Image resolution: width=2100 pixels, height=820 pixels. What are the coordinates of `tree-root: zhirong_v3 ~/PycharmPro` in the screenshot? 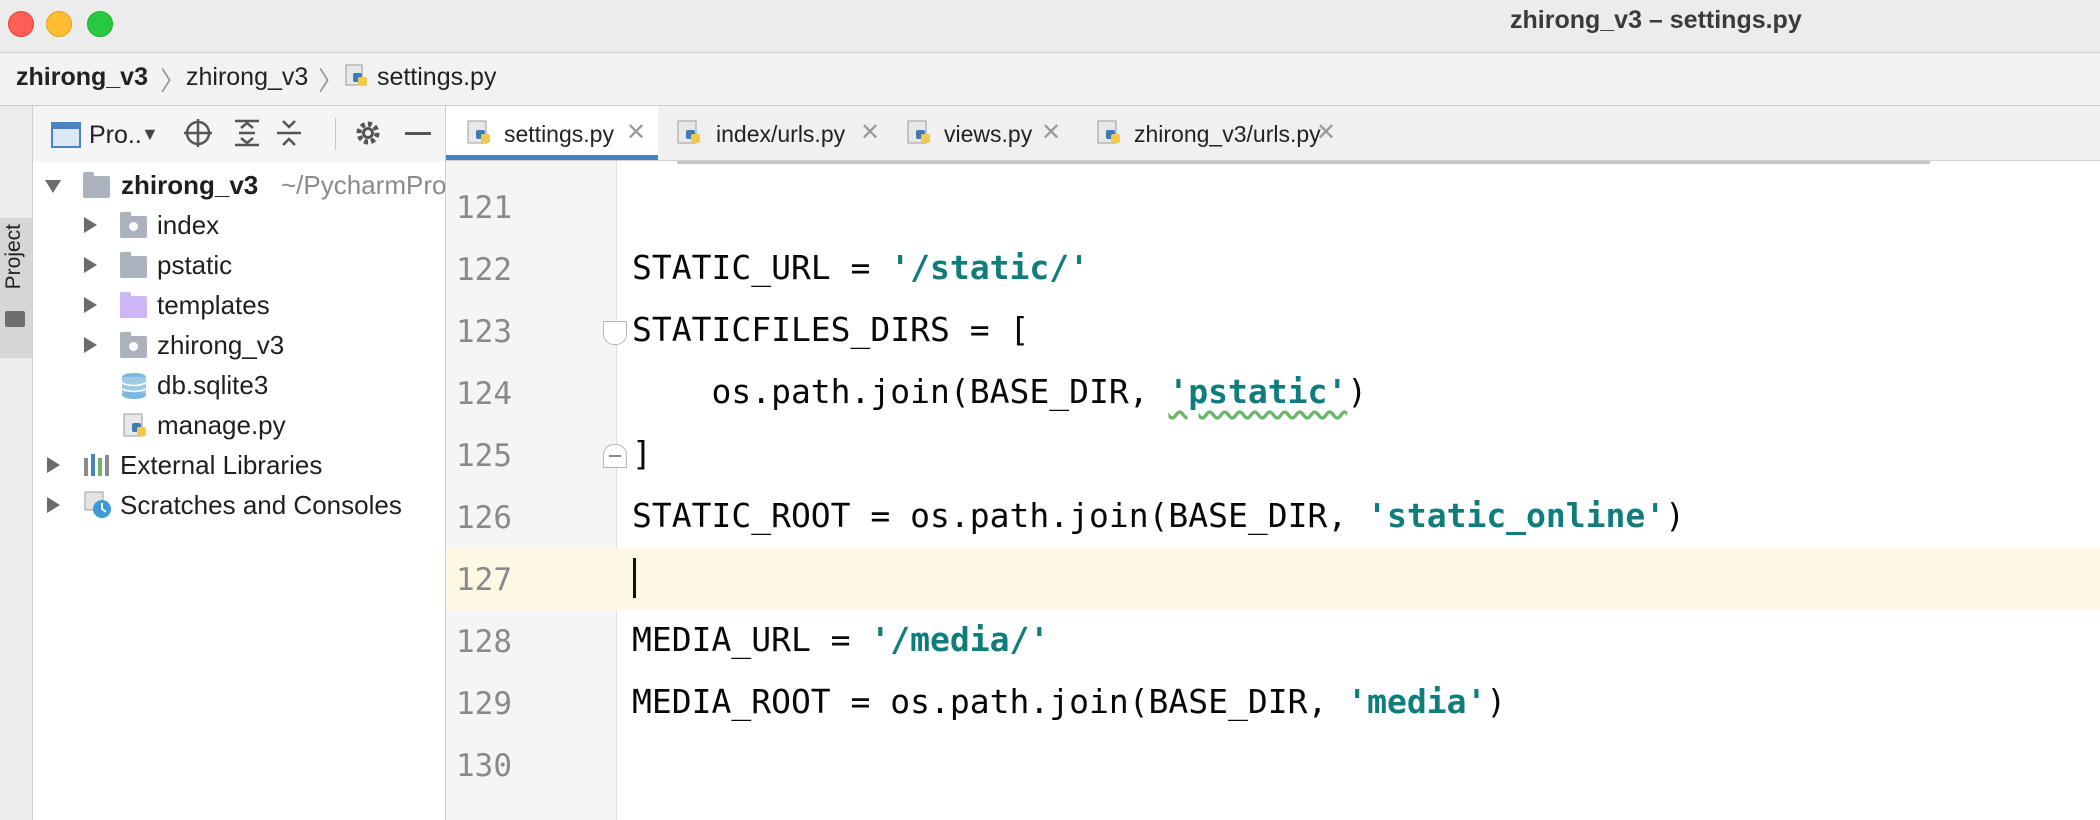 It's located at (239, 185).